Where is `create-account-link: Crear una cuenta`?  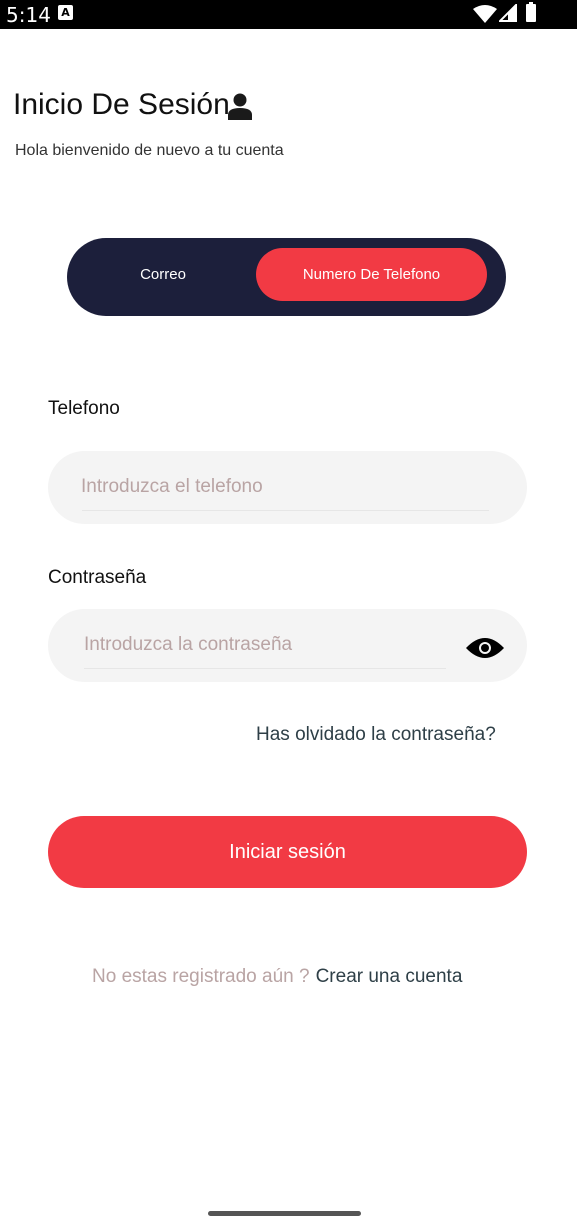
create-account-link: Crear una cuenta is located at coordinates (389, 976).